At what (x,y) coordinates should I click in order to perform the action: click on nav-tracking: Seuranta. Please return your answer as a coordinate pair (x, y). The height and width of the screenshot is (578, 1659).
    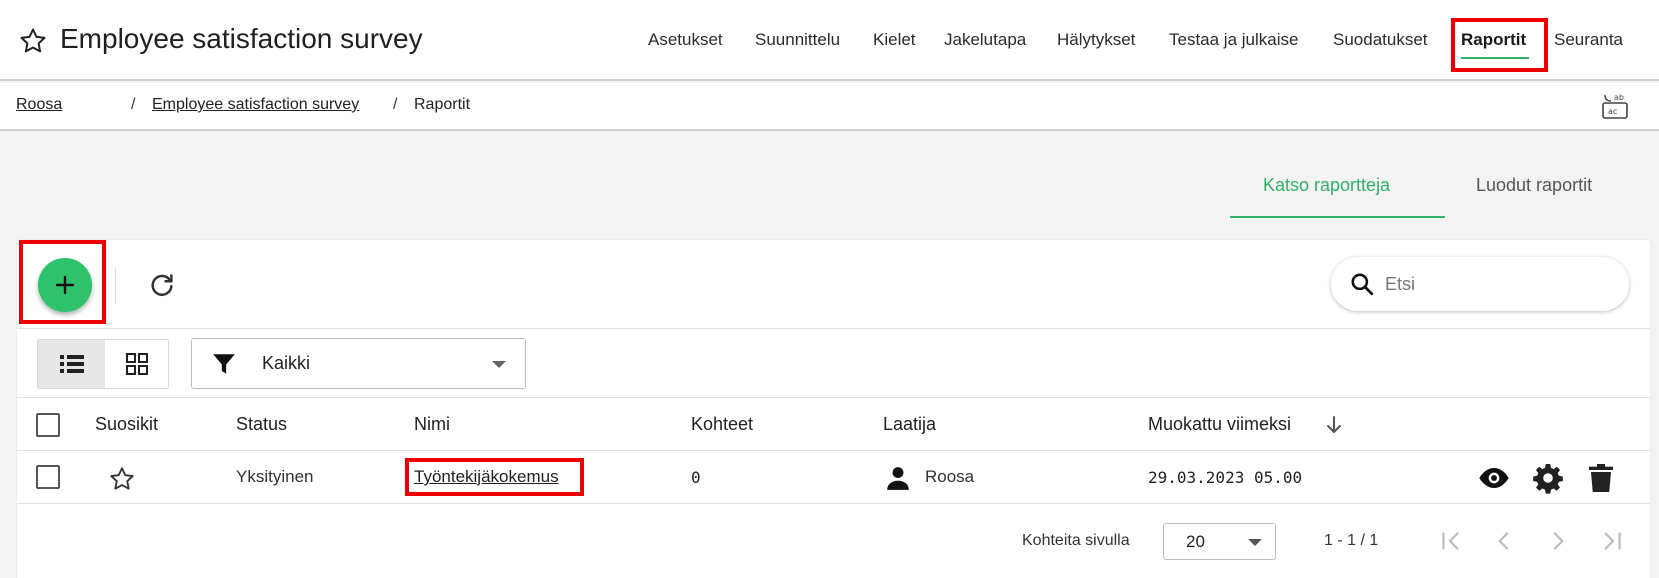
    Looking at the image, I should click on (1588, 43).